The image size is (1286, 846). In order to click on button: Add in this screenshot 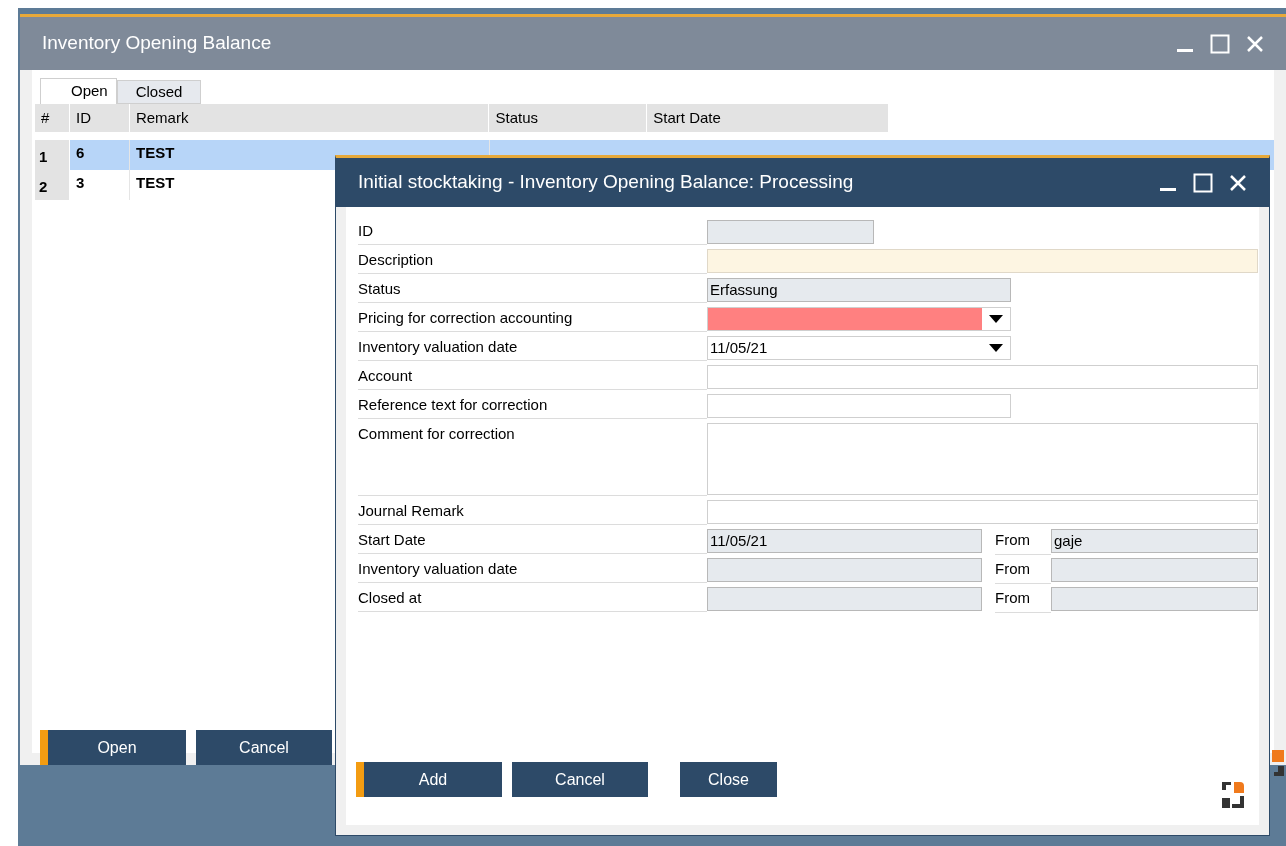, I will do `click(429, 779)`.